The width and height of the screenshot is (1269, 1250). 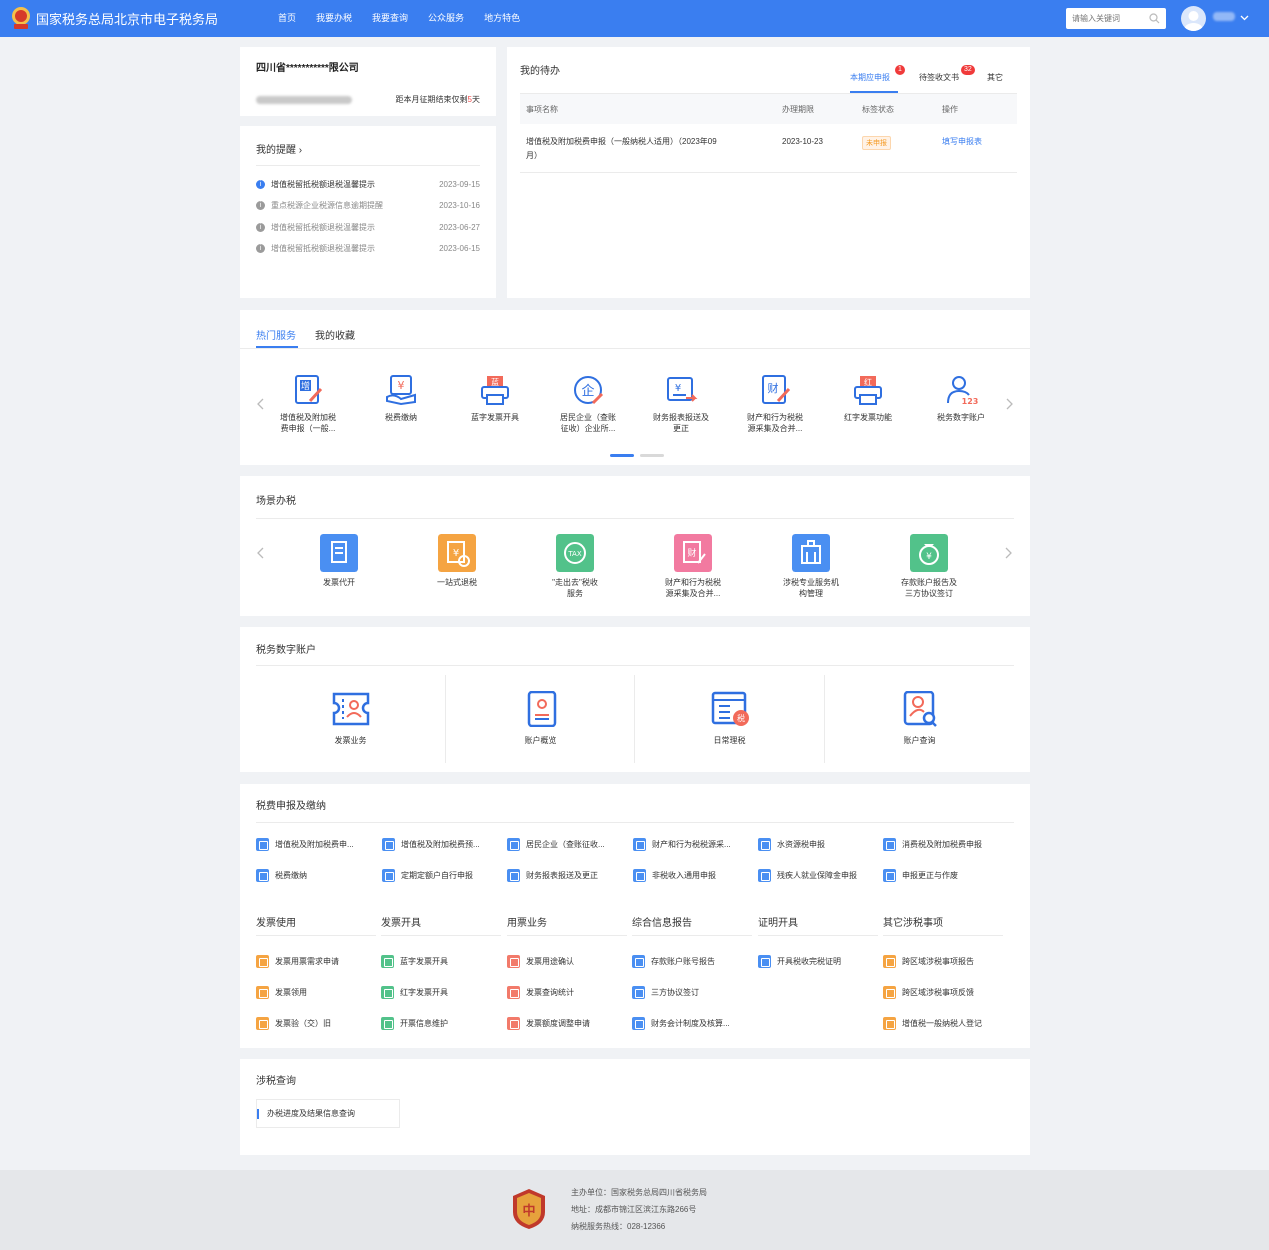 What do you see at coordinates (350, 719) in the screenshot?
I see `acct-invoice-business: 发票业务` at bounding box center [350, 719].